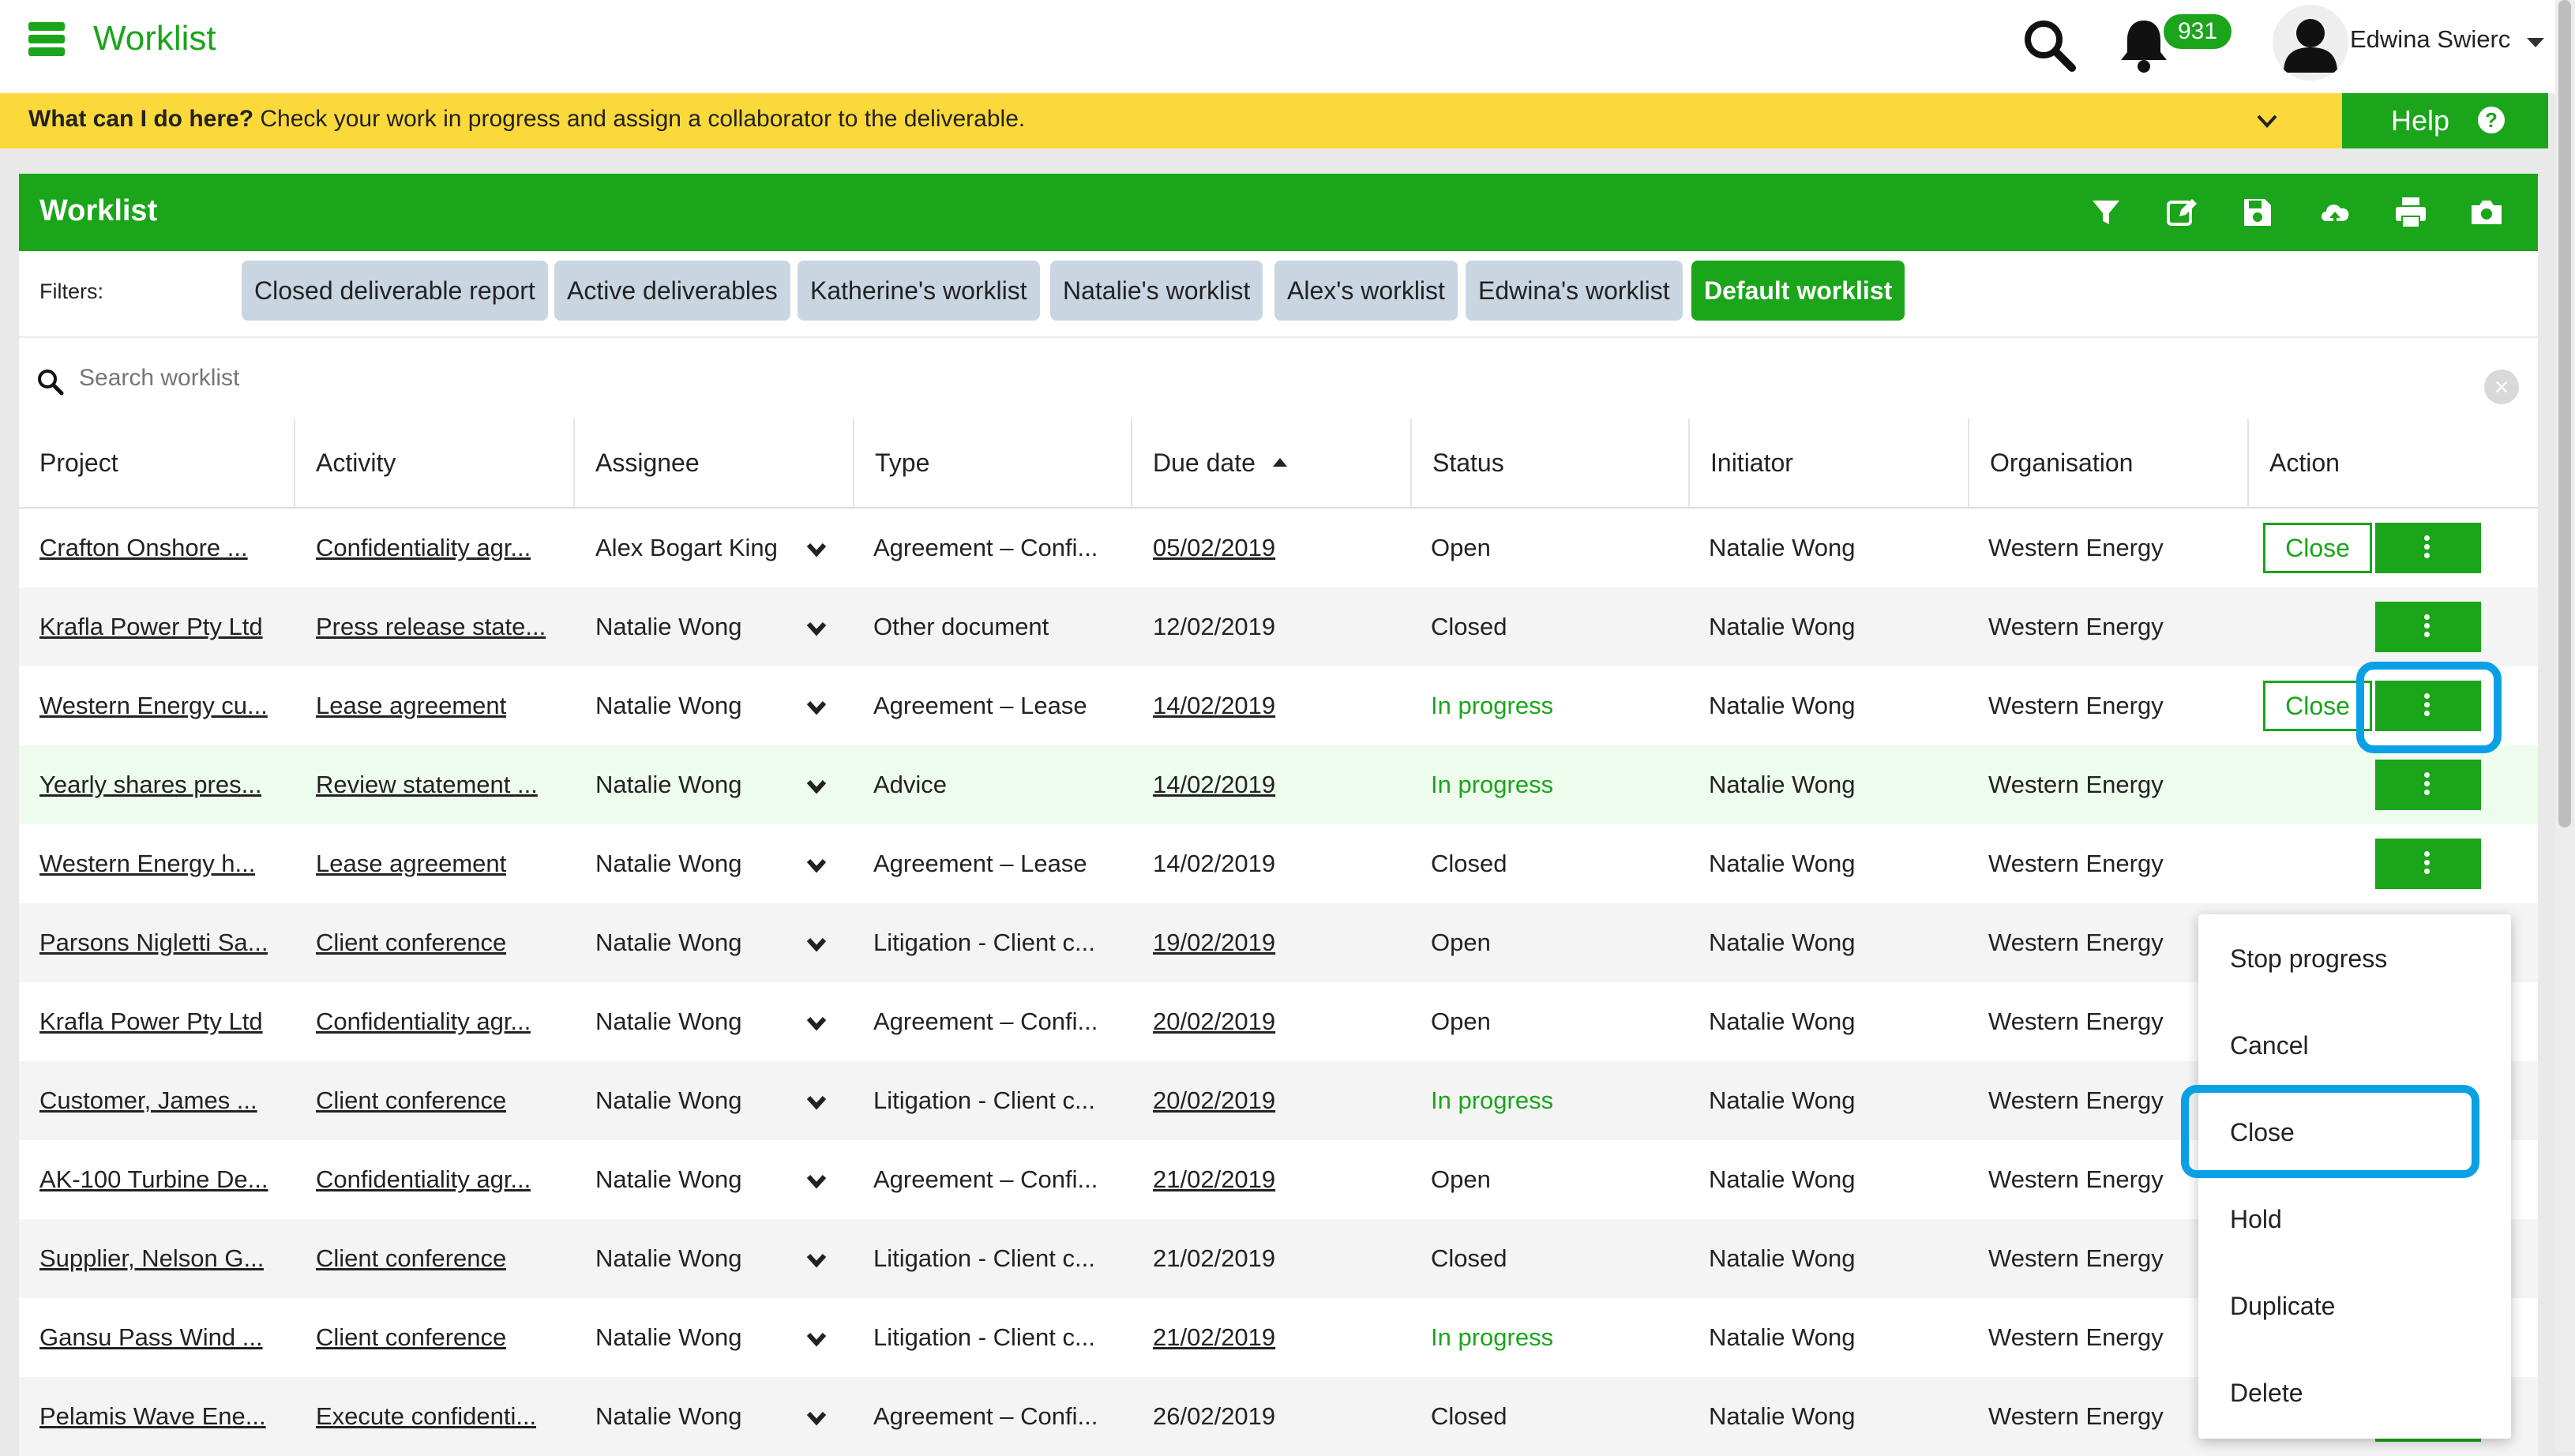  Describe the element at coordinates (2256, 1219) in the screenshot. I see `menu-item-hold: Hold` at that location.